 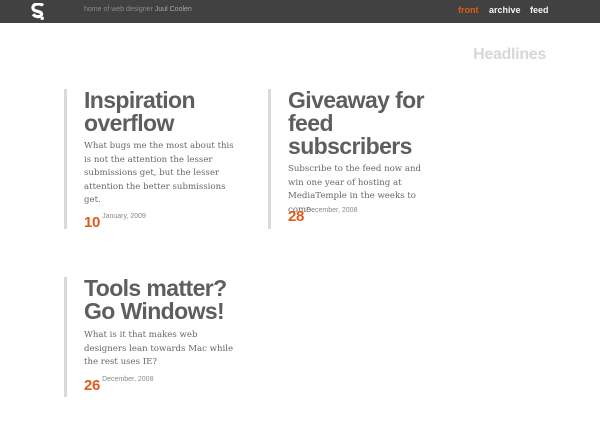 I want to click on post-month-year: January, 2009, so click(x=124, y=216).